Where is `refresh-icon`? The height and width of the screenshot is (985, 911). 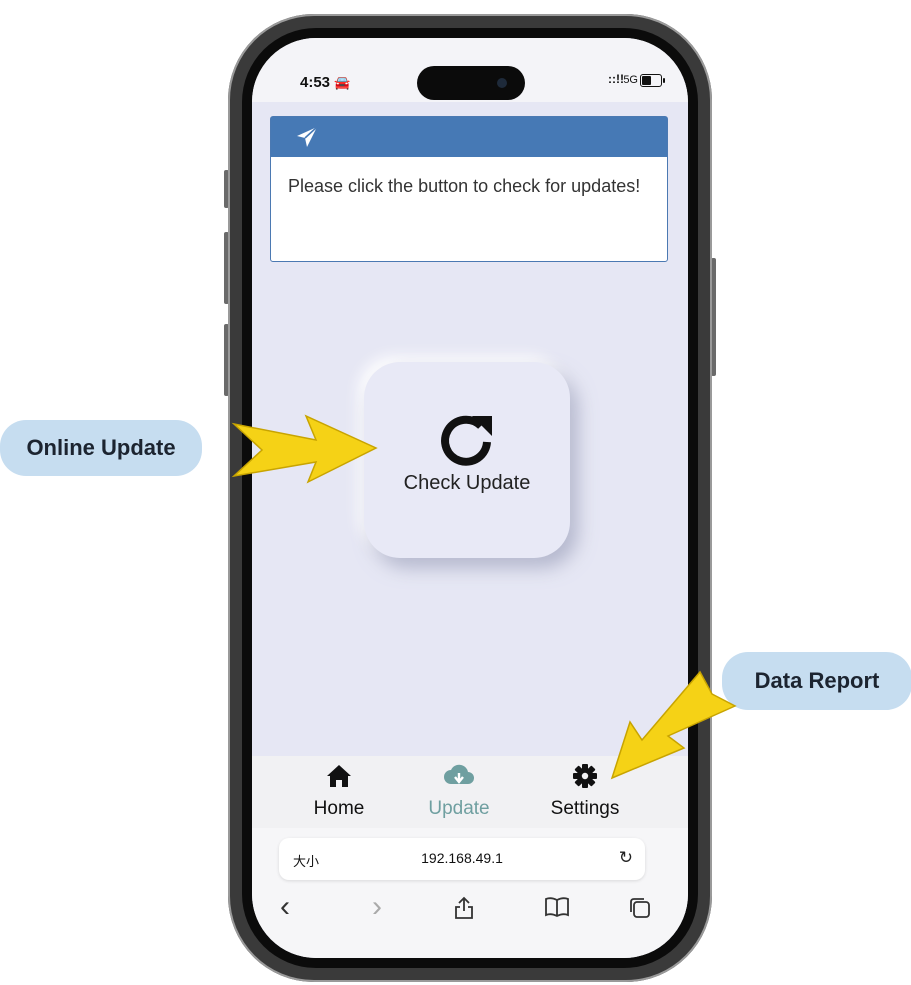 refresh-icon is located at coordinates (466, 440).